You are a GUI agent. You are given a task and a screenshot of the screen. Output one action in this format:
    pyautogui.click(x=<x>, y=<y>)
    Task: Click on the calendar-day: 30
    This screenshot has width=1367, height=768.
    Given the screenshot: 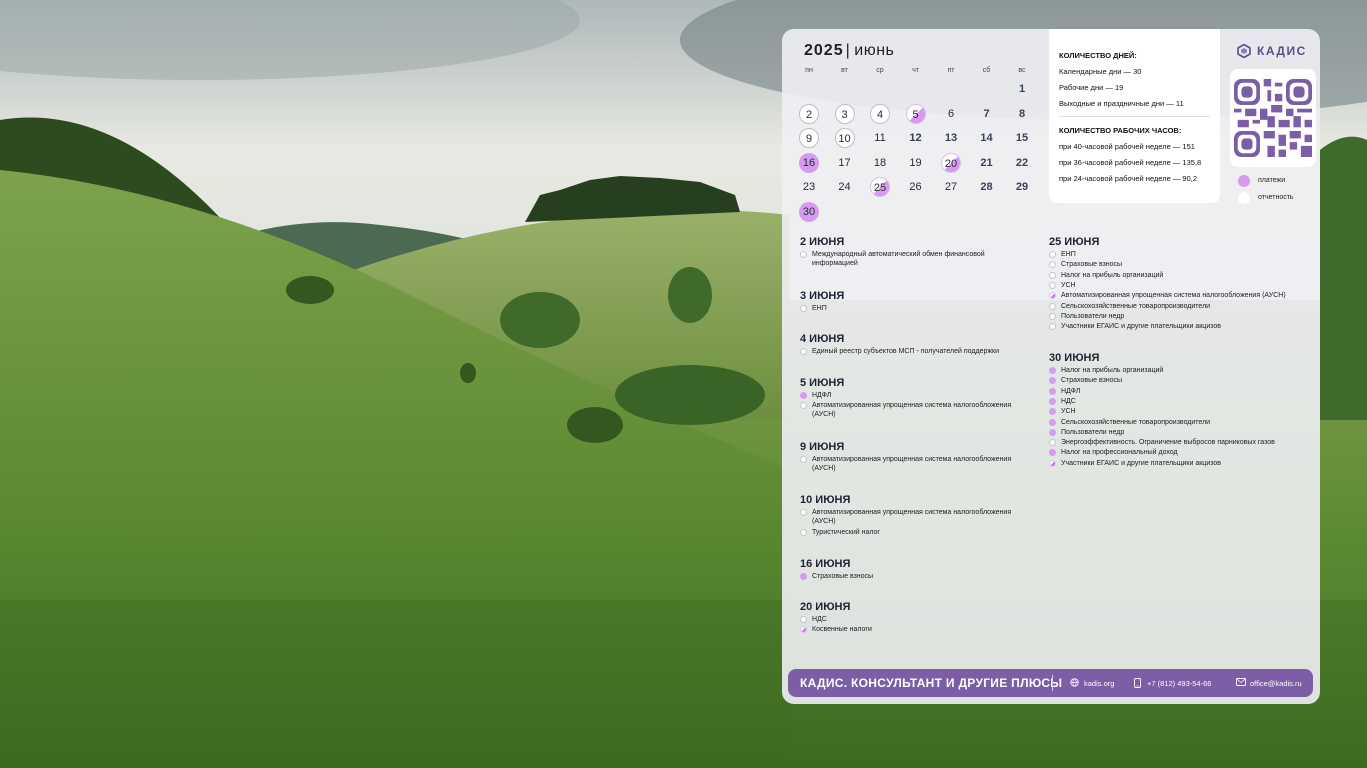 What is the action you would take?
    pyautogui.click(x=809, y=212)
    